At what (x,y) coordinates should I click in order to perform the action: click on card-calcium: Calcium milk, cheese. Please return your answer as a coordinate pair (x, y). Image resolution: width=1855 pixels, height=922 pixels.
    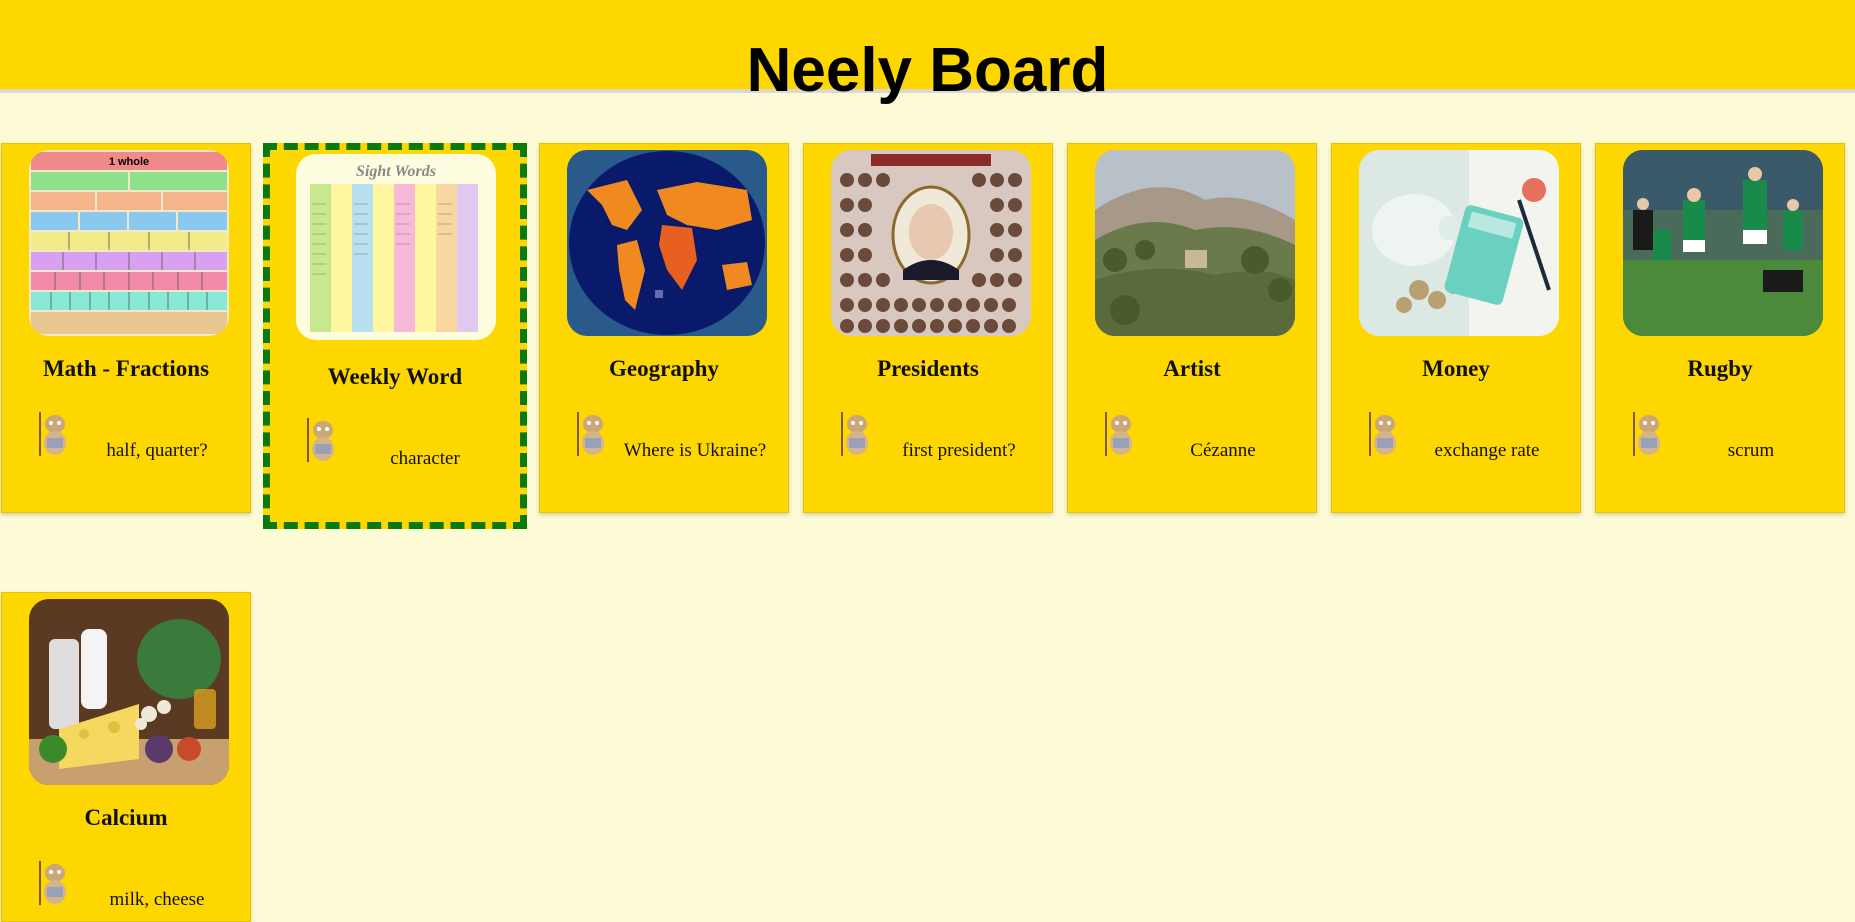
    Looking at the image, I should click on (126, 757).